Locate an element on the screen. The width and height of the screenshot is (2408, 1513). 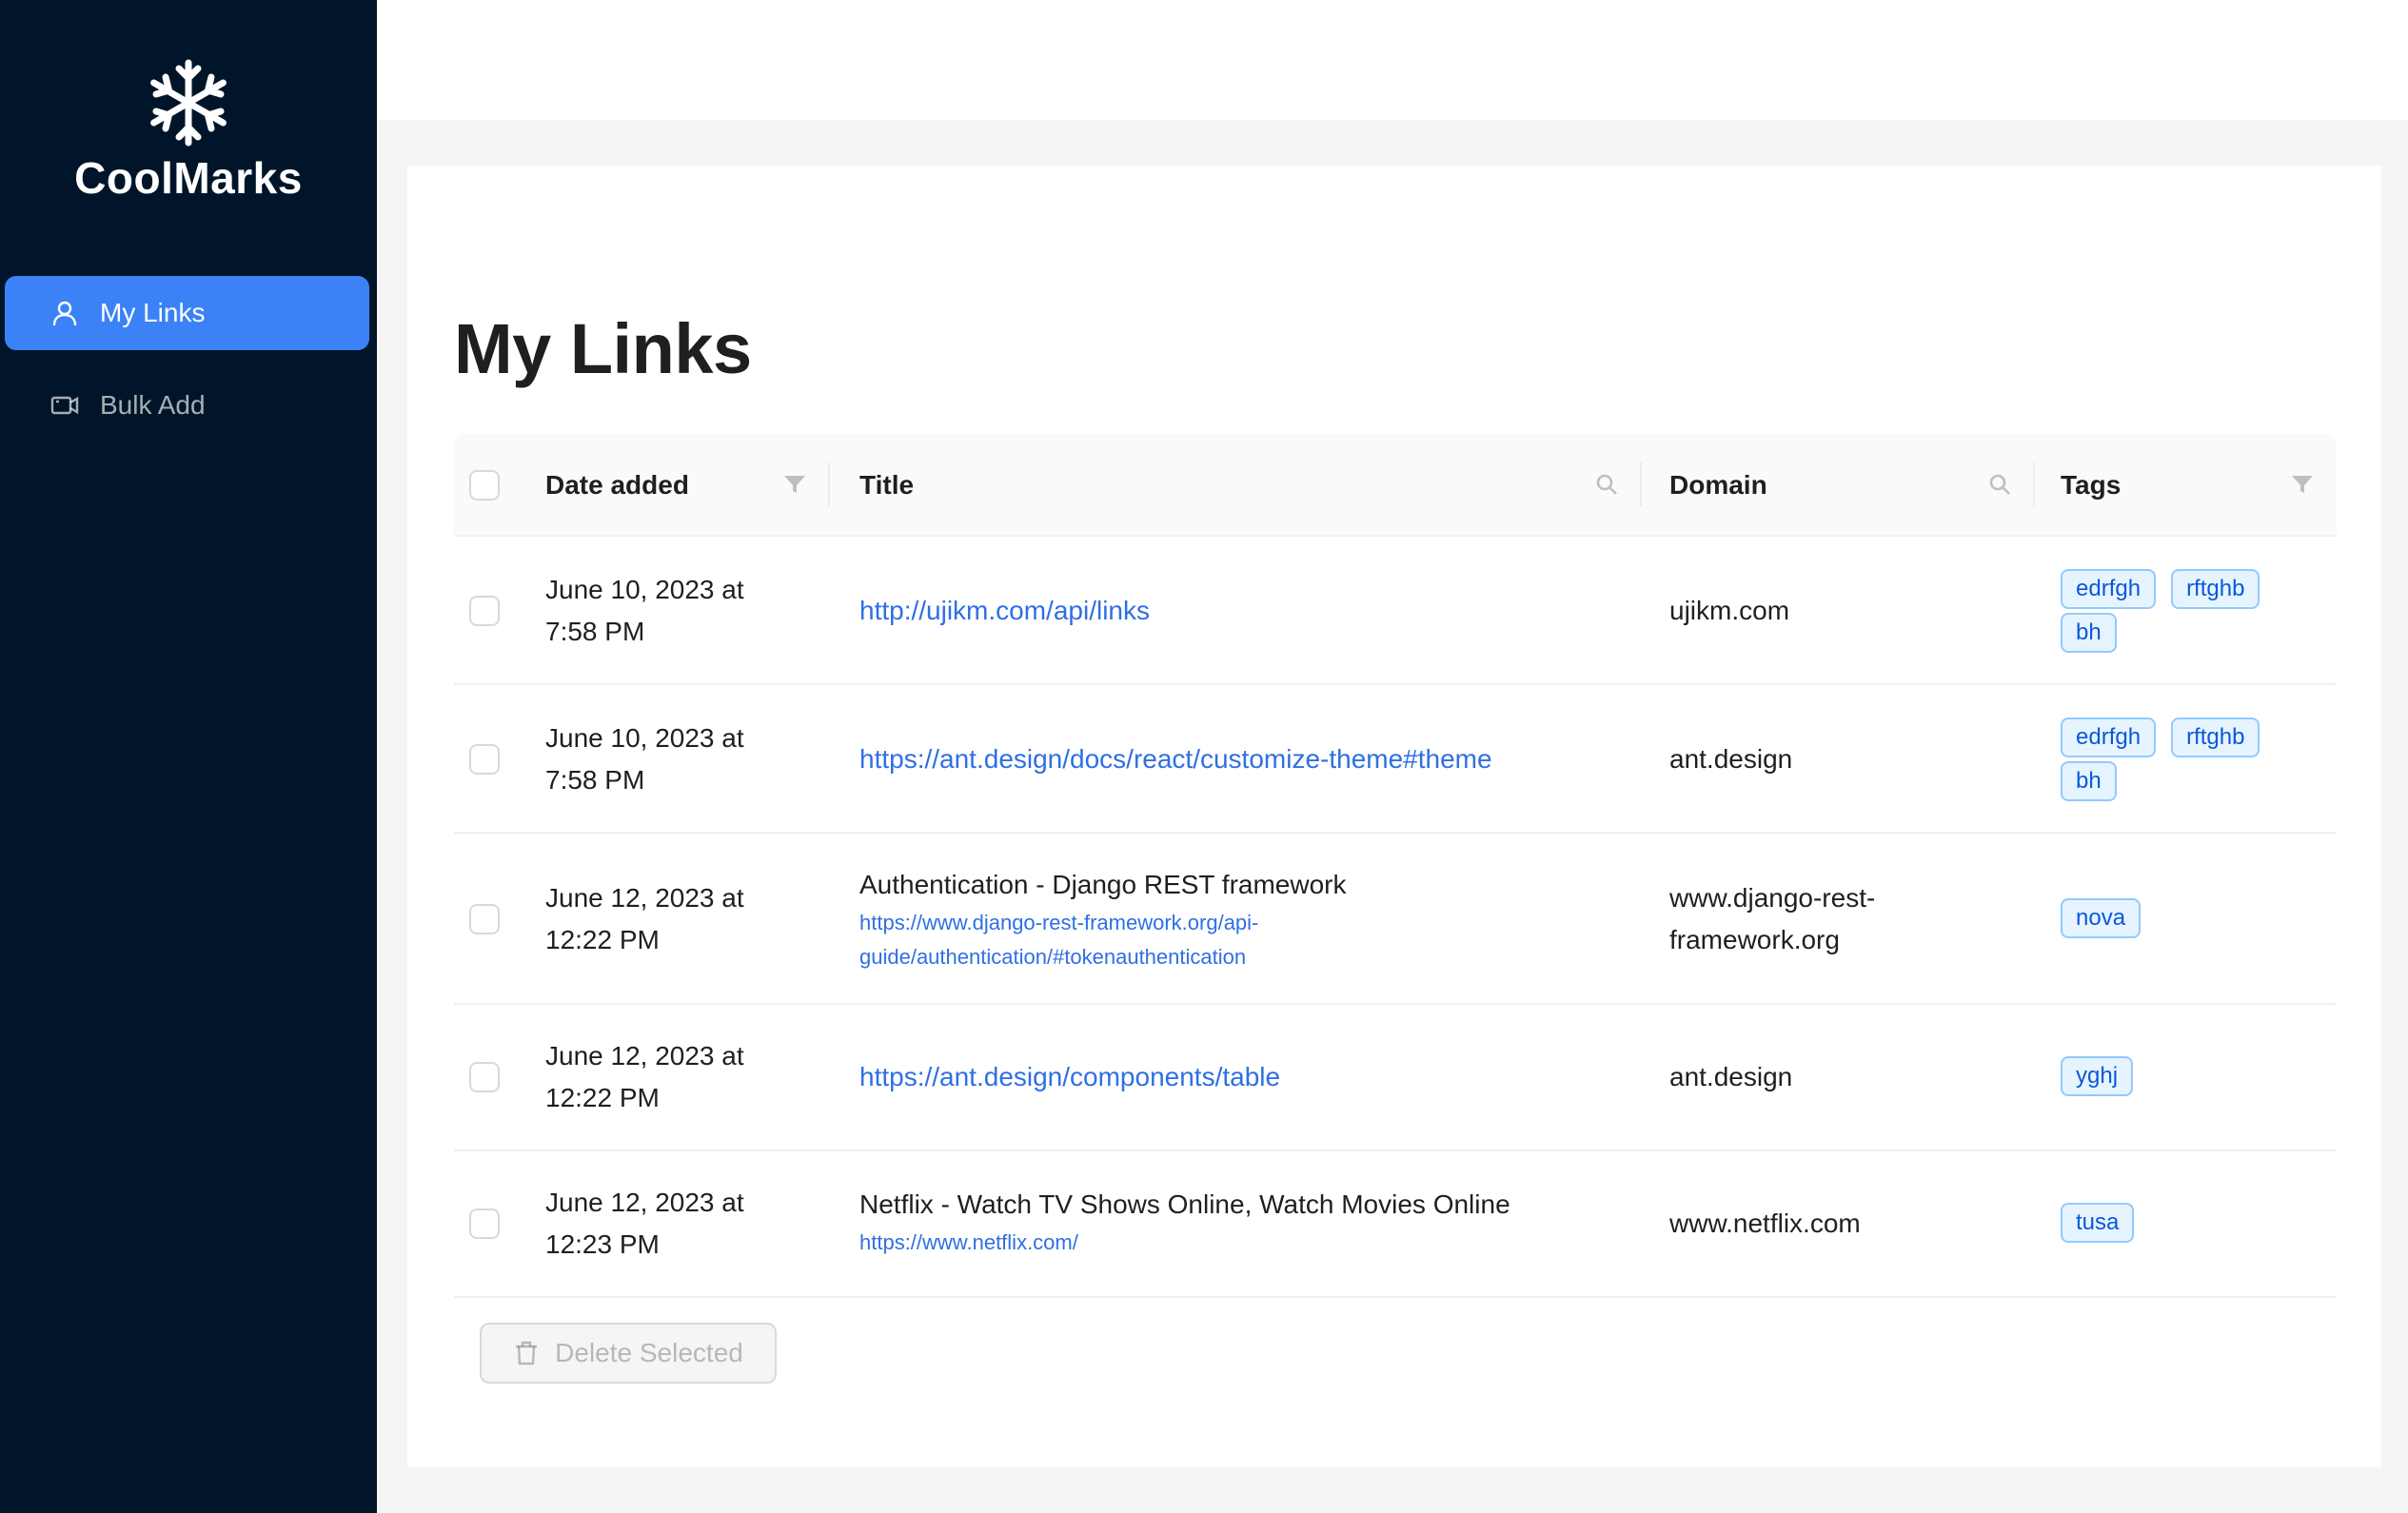
select-all-checkbox is located at coordinates (484, 485).